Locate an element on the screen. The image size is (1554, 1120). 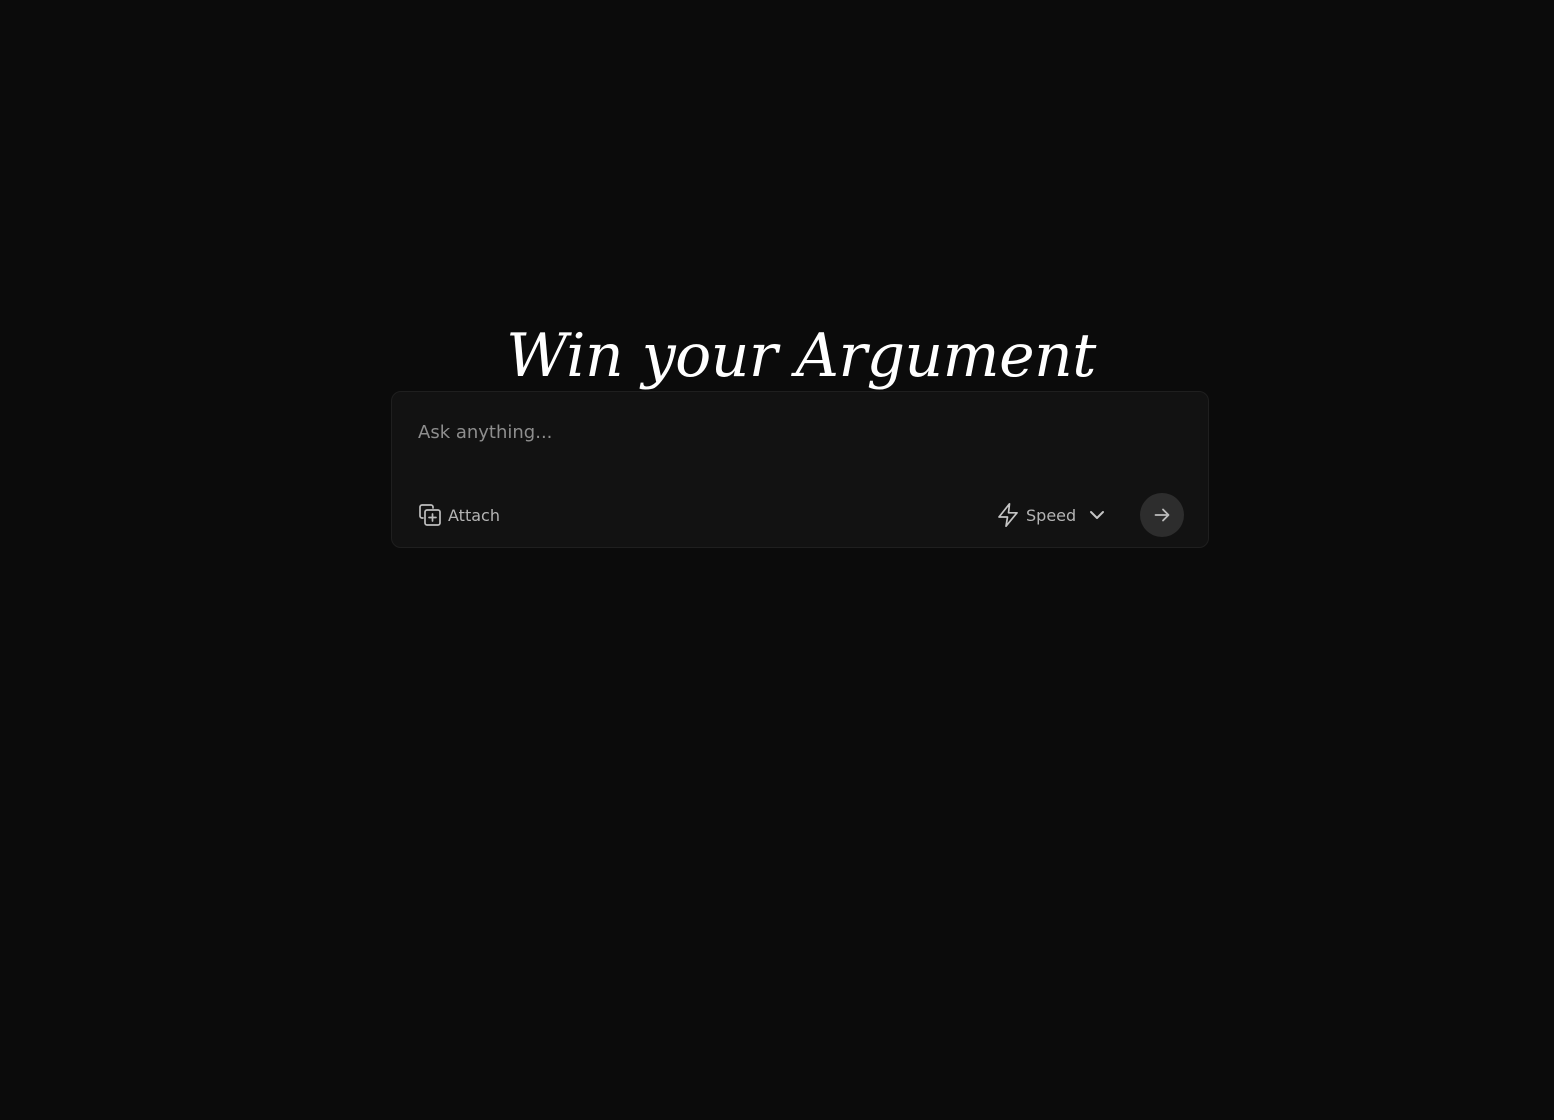
speed-selector: Speed is located at coordinates (1051, 515).